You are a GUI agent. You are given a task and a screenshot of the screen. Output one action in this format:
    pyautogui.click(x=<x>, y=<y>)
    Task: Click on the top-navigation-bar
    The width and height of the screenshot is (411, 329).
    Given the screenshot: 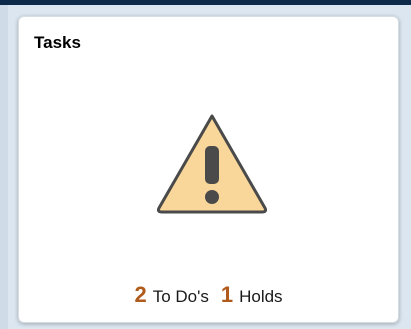 What is the action you would take?
    pyautogui.click(x=205, y=2)
    